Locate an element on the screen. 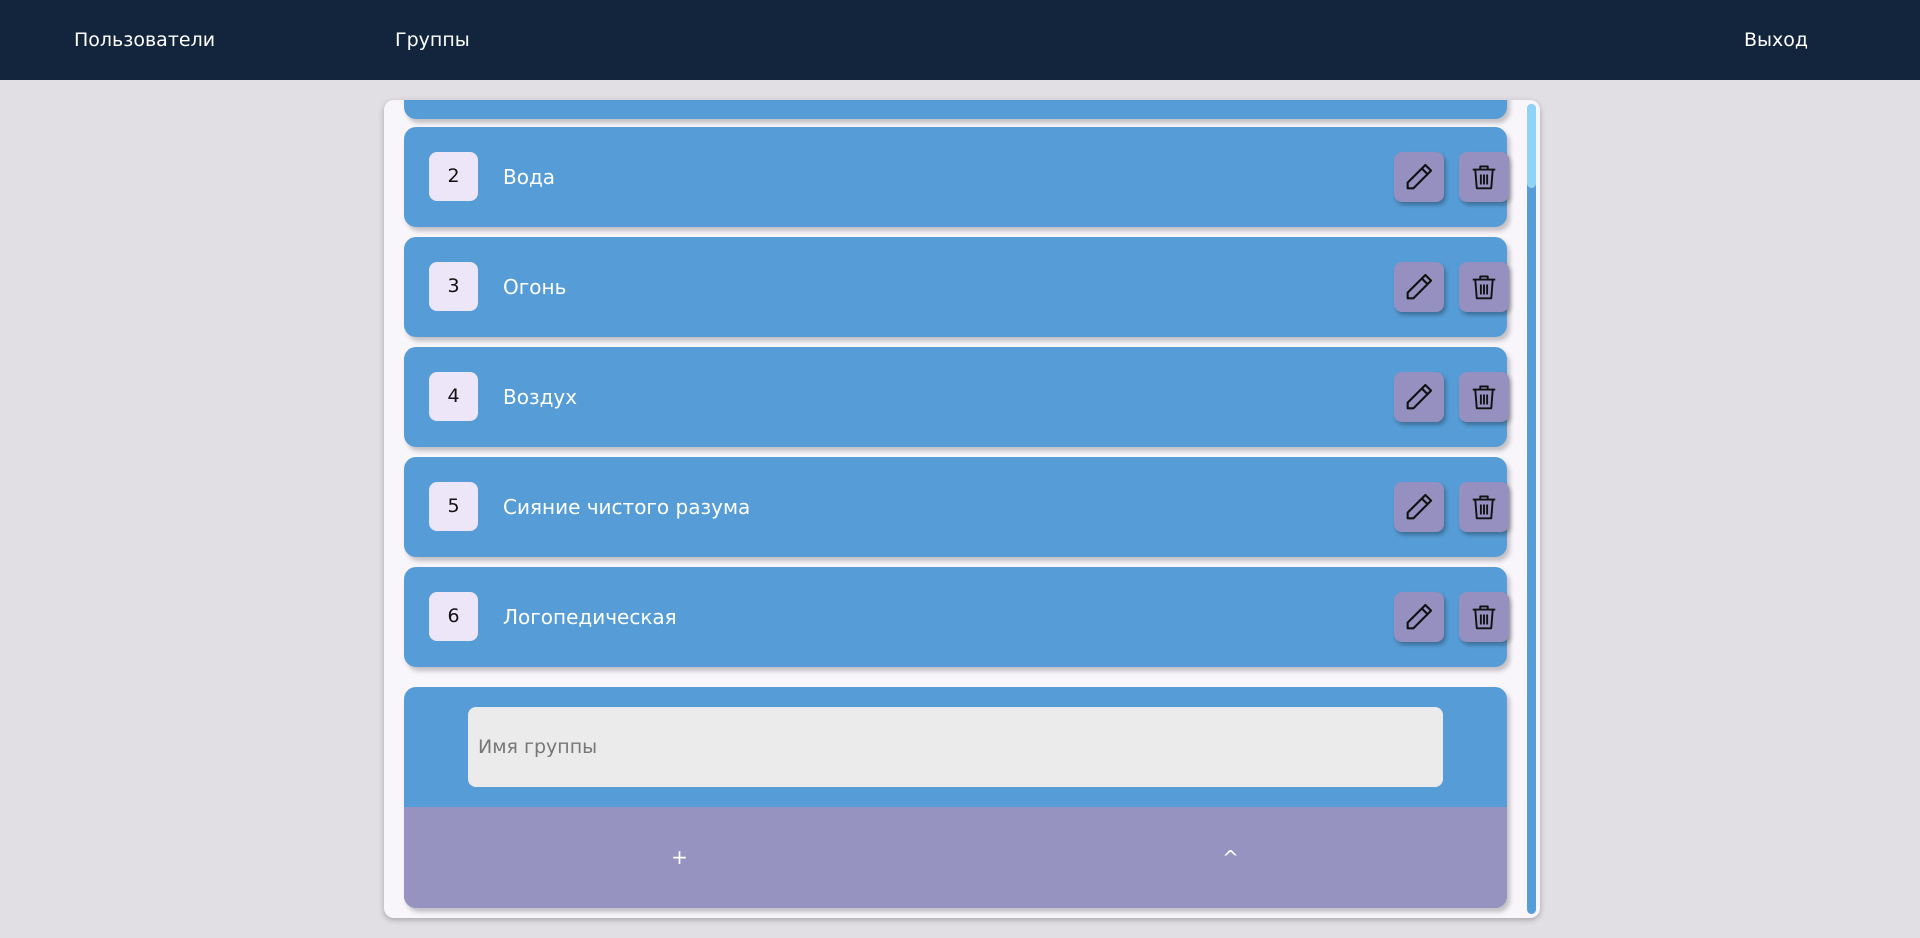 The width and height of the screenshot is (1920, 938). form-action-bar: + ^ is located at coordinates (955, 857).